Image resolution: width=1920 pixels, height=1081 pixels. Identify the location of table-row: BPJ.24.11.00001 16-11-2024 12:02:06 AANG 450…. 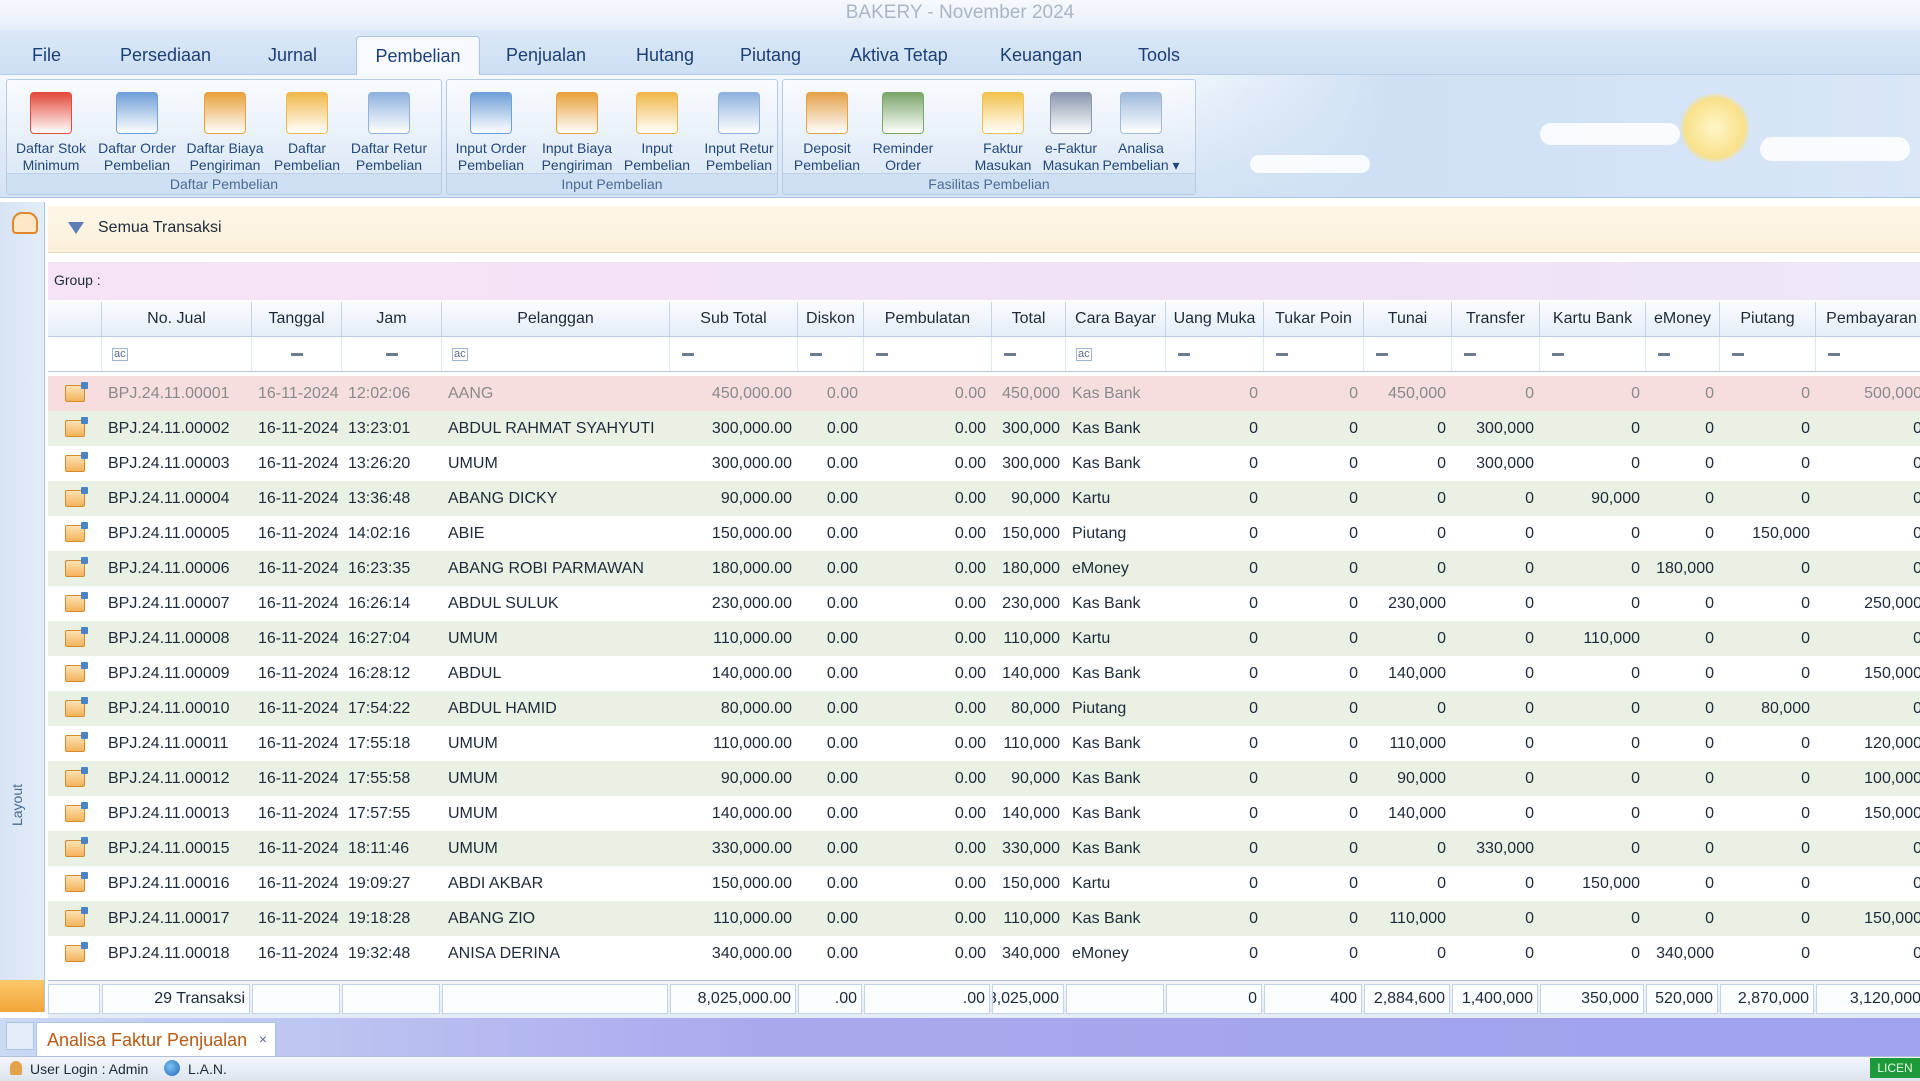
(984, 393).